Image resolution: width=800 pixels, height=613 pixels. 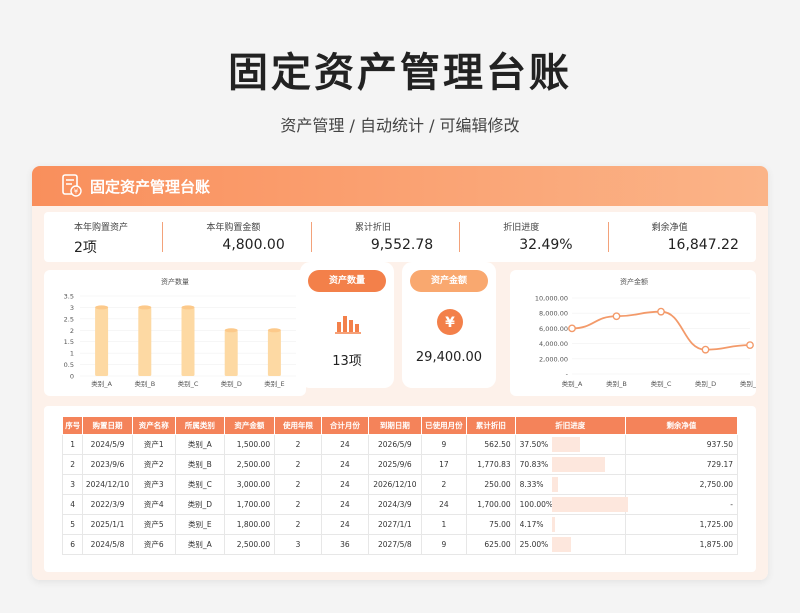 I want to click on table-cell: 729.17, so click(x=681, y=464).